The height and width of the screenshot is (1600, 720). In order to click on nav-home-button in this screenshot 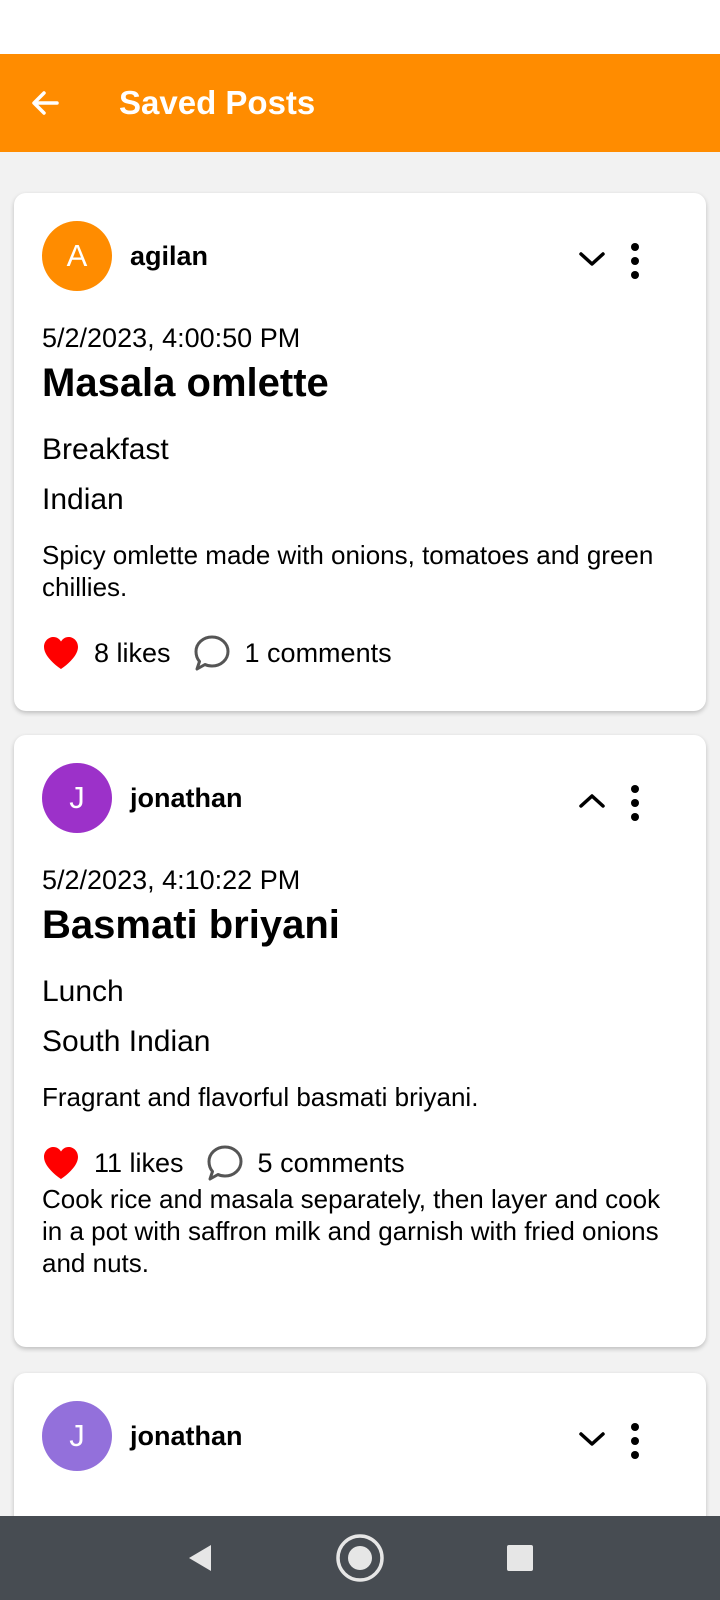, I will do `click(360, 1558)`.